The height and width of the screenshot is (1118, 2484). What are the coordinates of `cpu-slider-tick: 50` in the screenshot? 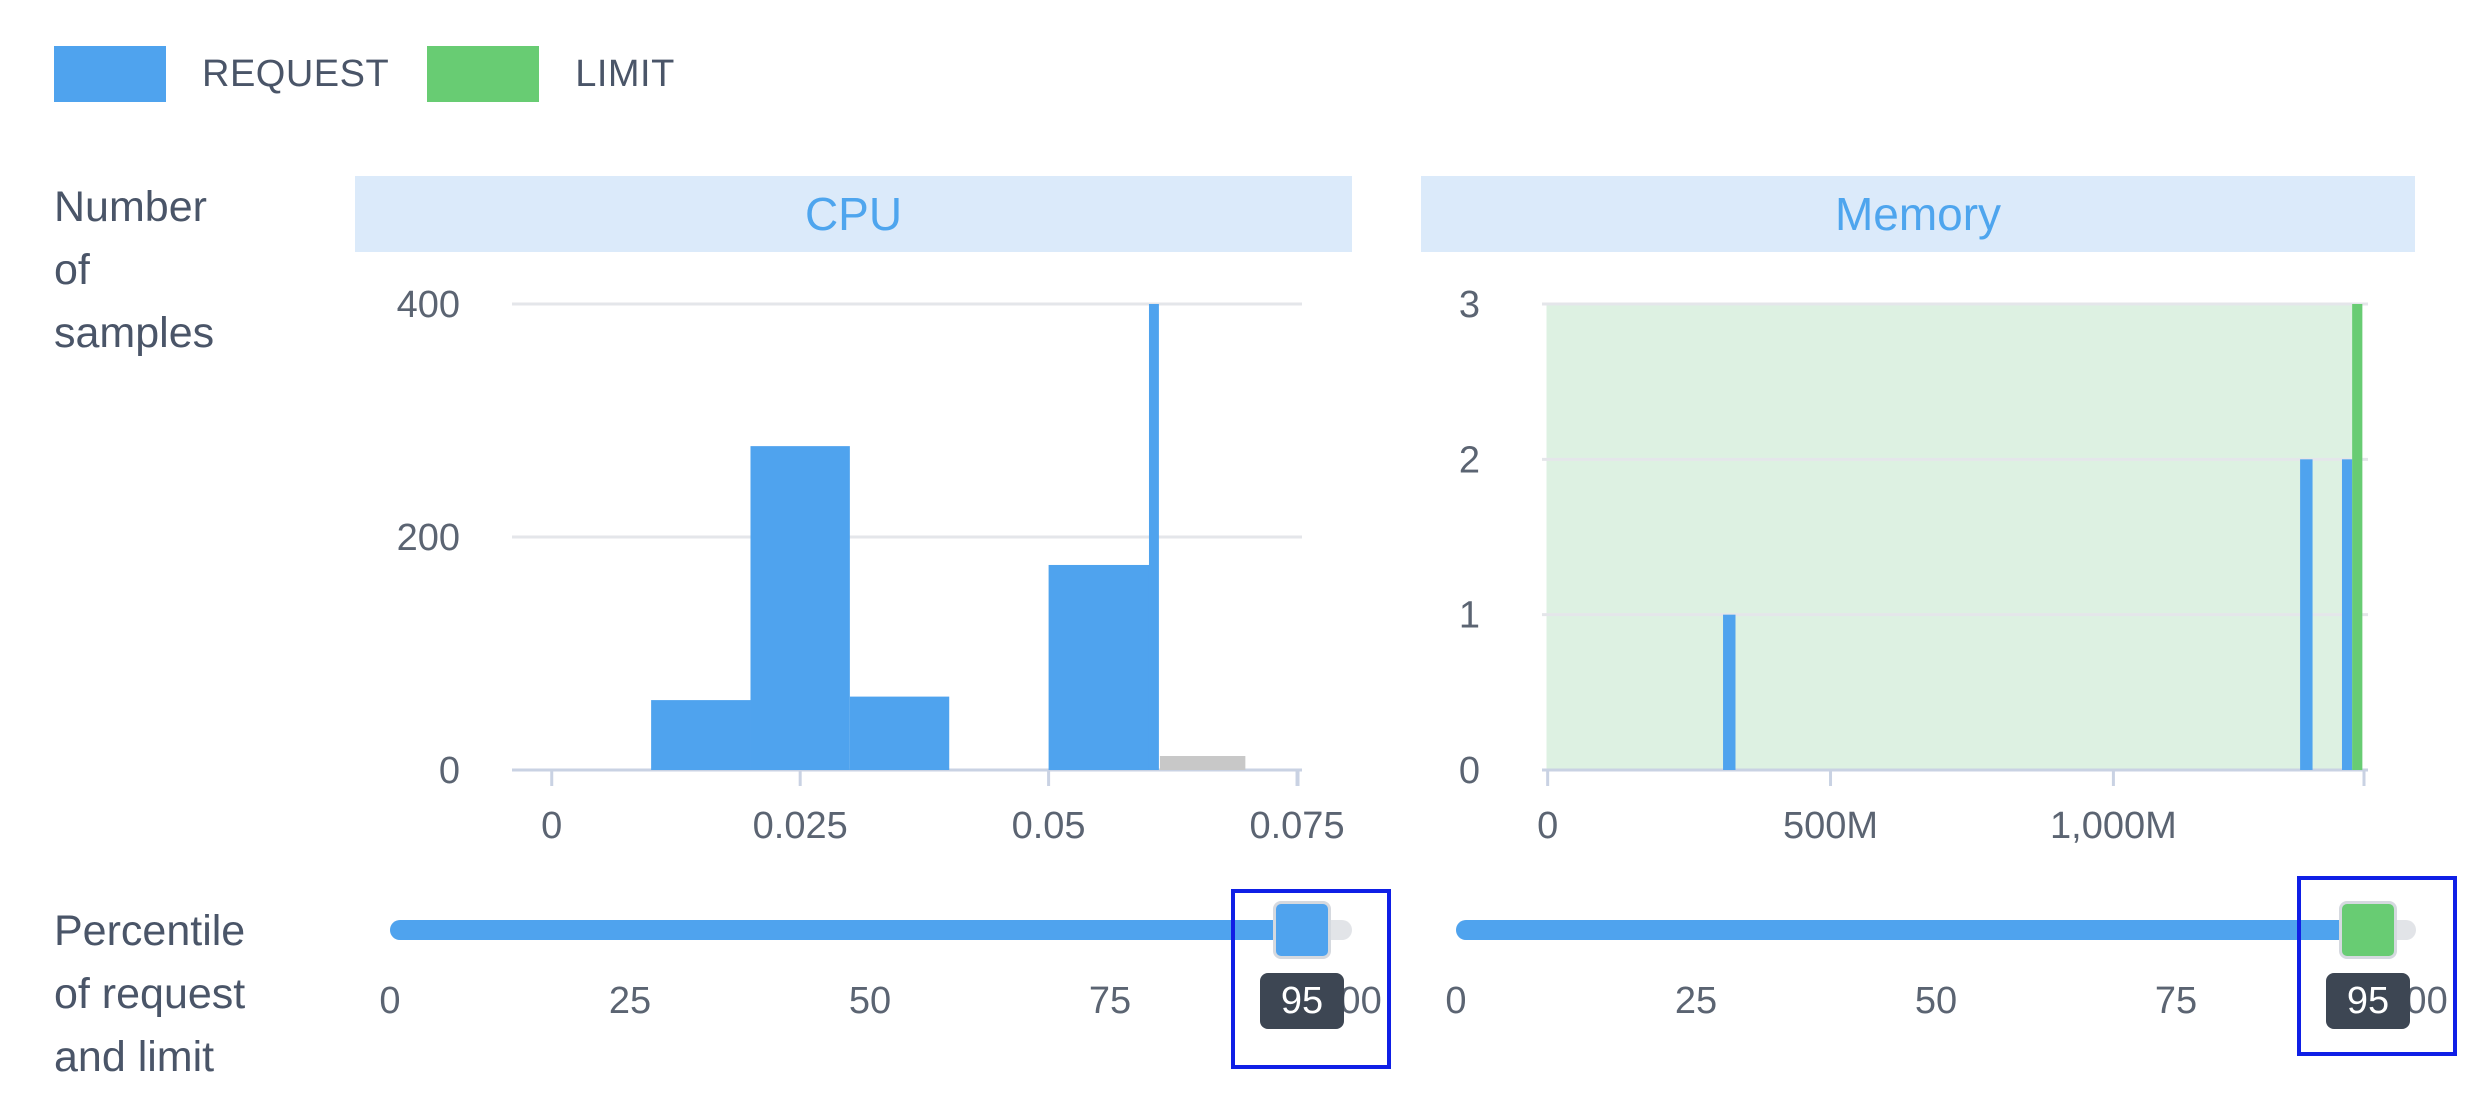 It's located at (870, 1001).